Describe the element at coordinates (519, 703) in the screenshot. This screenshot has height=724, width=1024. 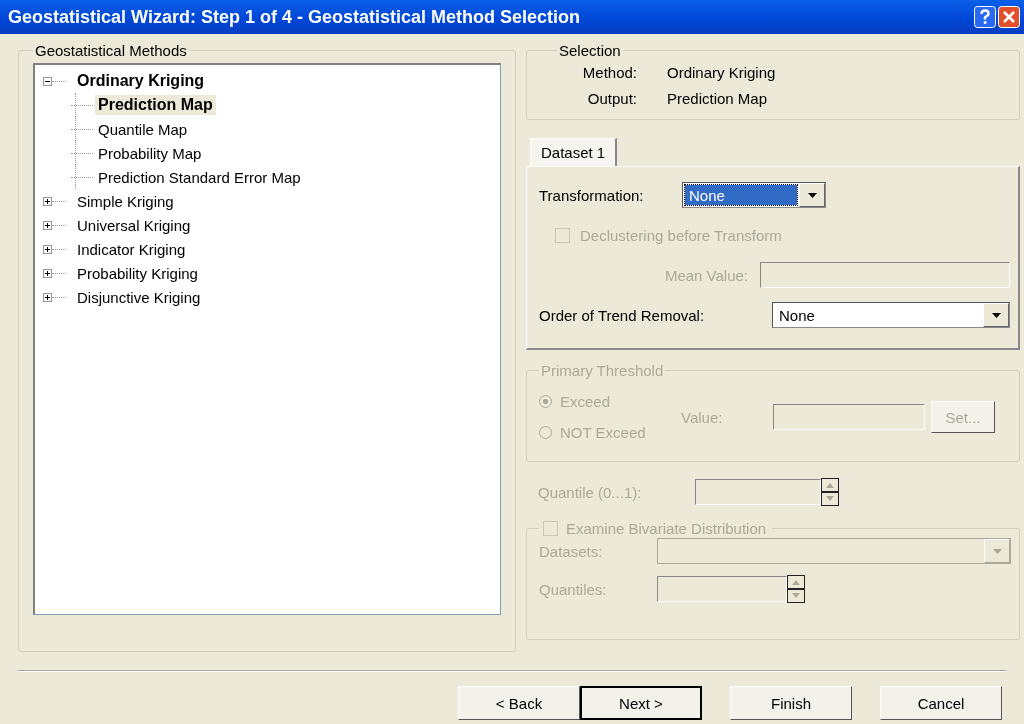
I see `wizard-button: < Back` at that location.